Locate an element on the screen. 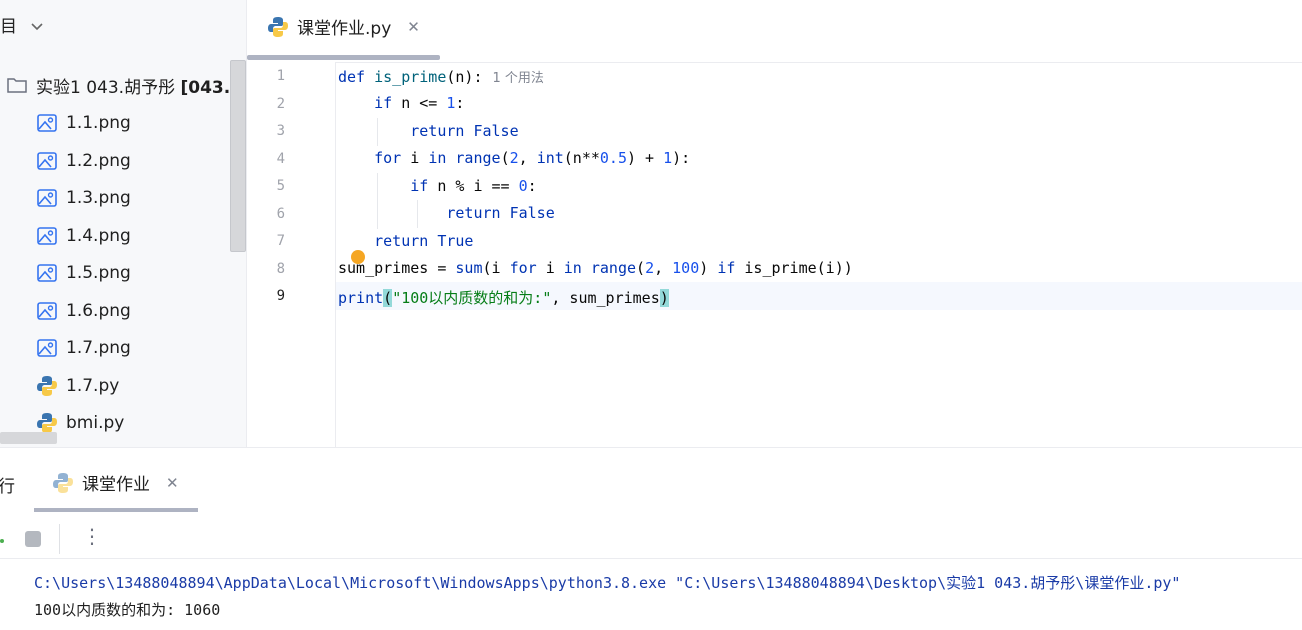 This screenshot has width=1302, height=630. line-number-gutter is located at coordinates (291, 254).